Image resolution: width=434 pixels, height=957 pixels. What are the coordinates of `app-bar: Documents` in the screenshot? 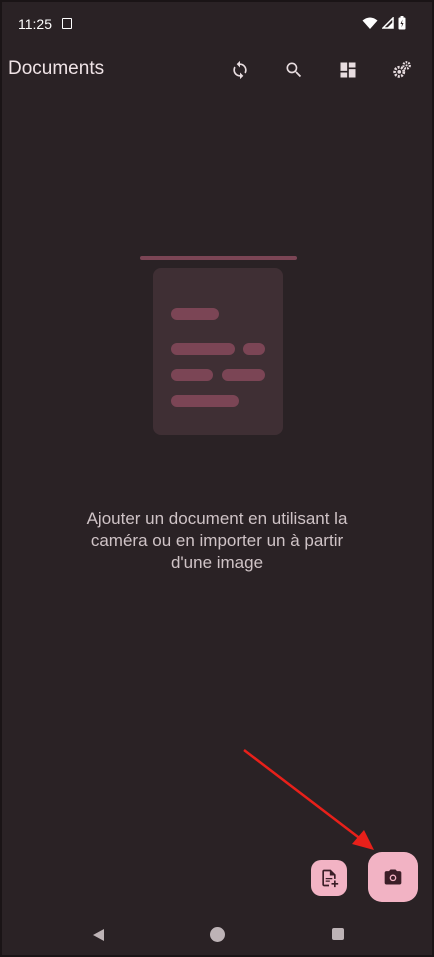 It's located at (217, 69).